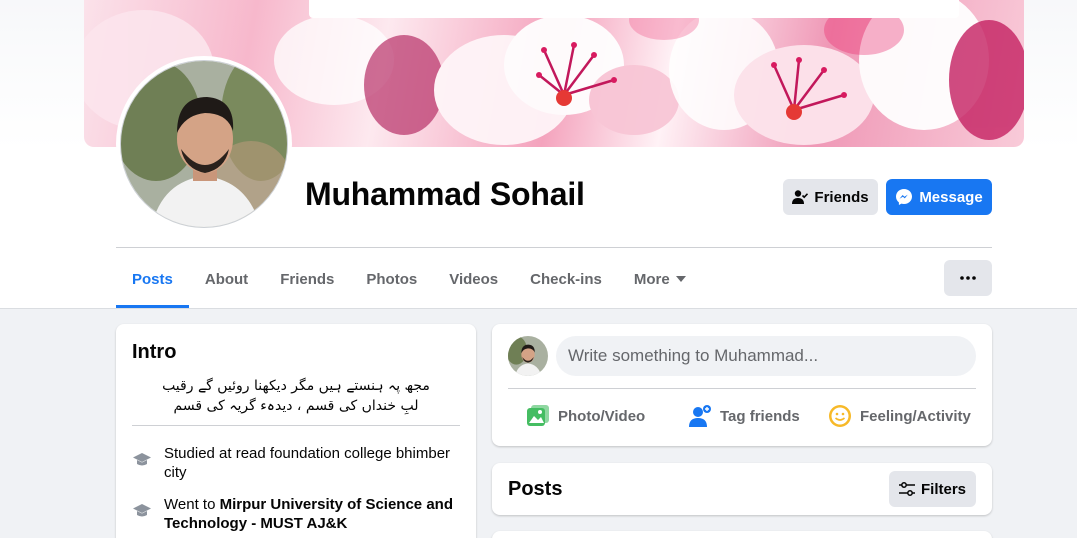 This screenshot has height=538, width=1077. I want to click on tab-label: Check-ins, so click(566, 279).